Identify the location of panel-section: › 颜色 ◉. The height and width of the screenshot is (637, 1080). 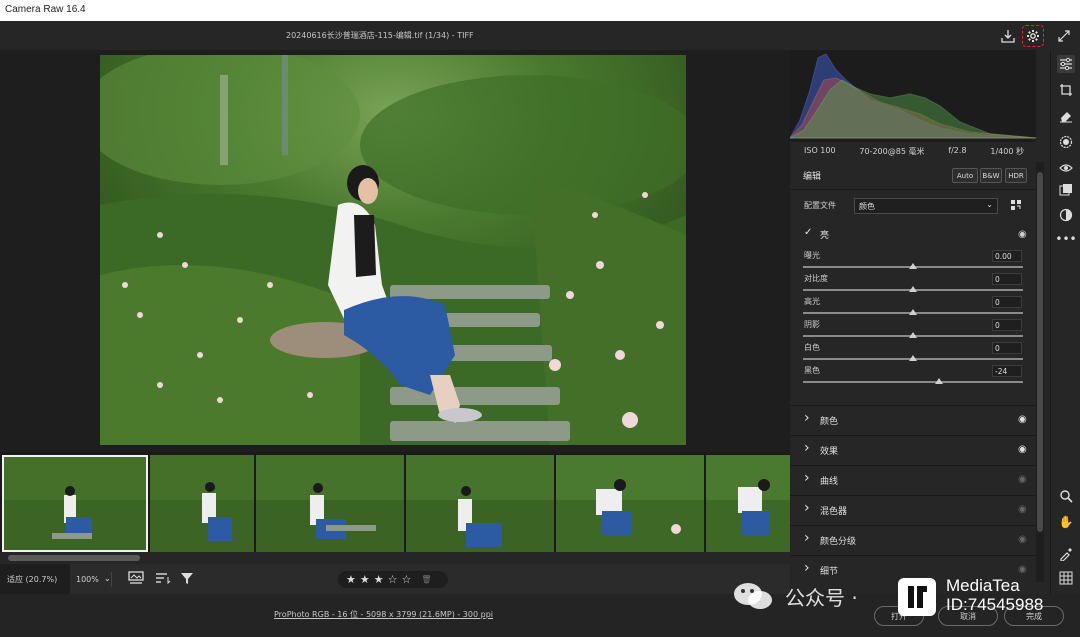
(913, 419).